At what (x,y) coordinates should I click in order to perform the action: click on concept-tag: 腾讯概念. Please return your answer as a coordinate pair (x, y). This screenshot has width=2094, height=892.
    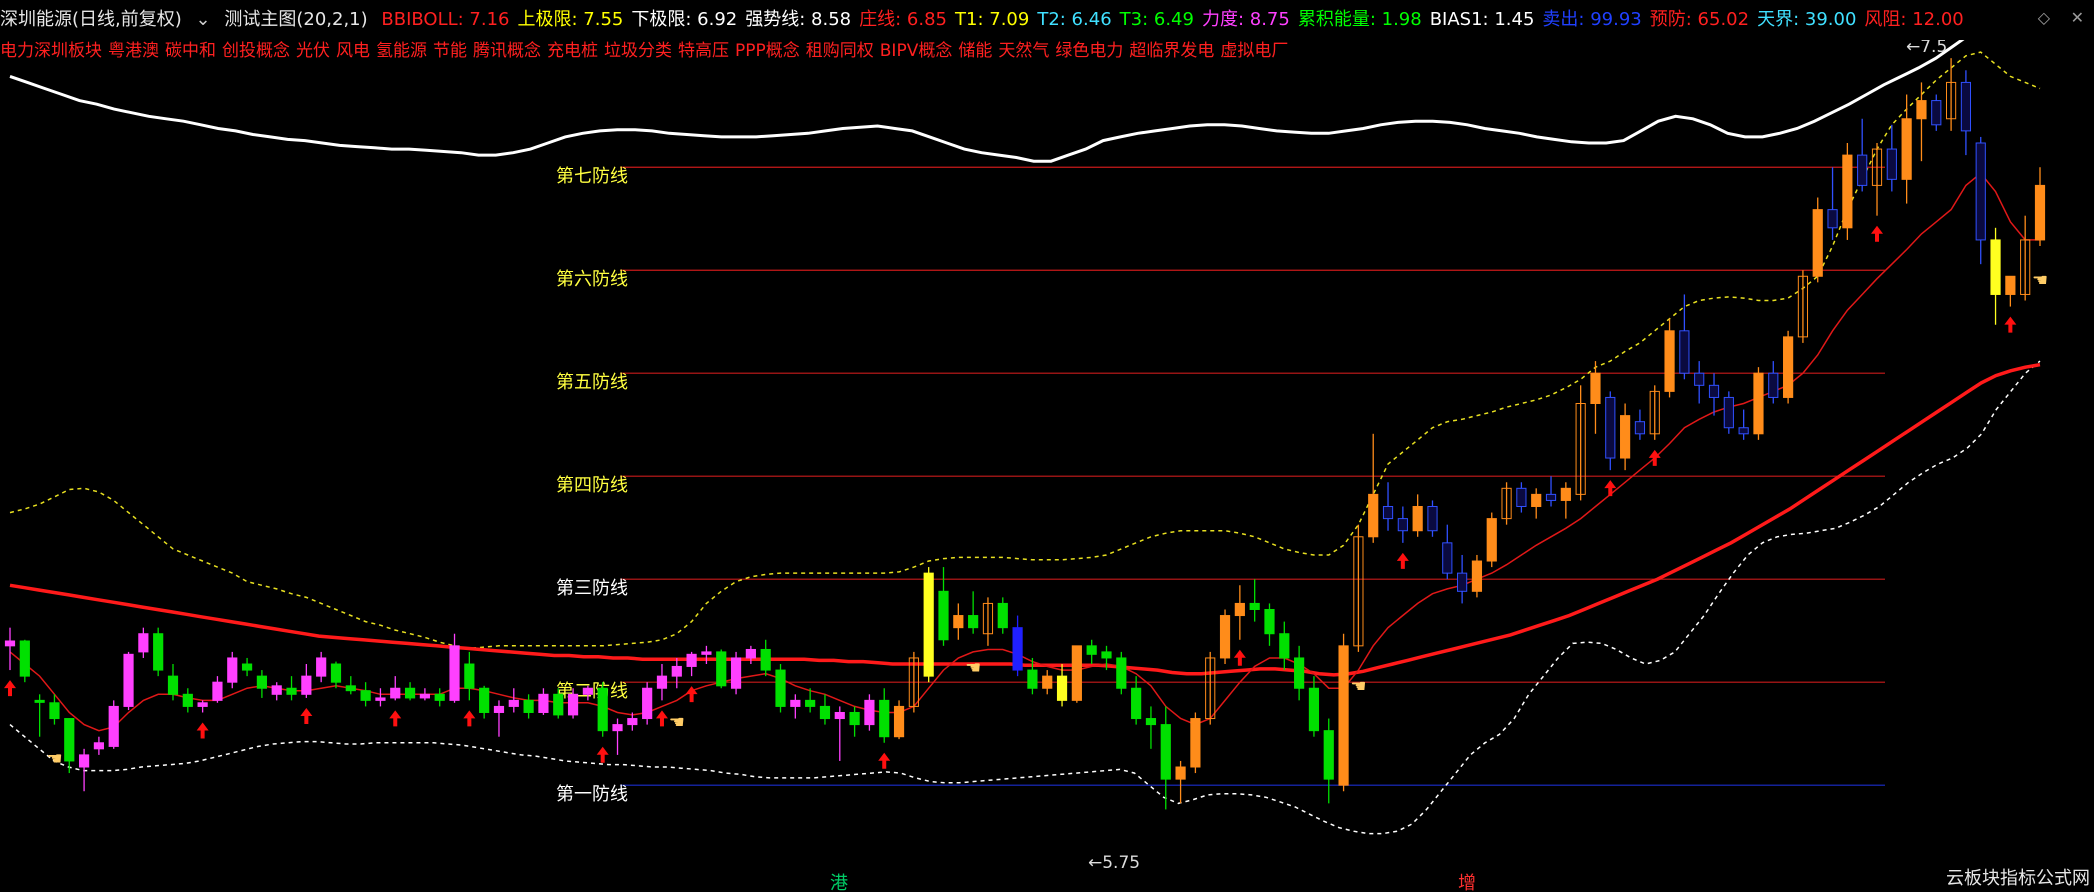
    Looking at the image, I should click on (507, 51).